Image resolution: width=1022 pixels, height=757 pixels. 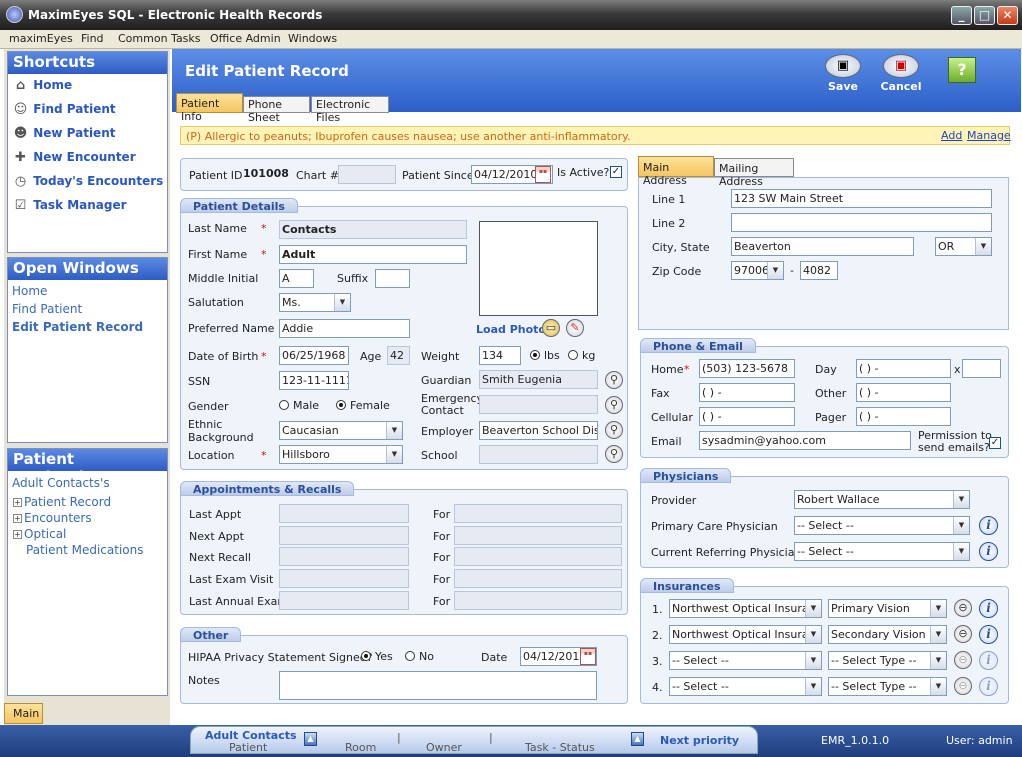 I want to click on home-phone-field: (503) 123-5678, so click(x=747, y=368).